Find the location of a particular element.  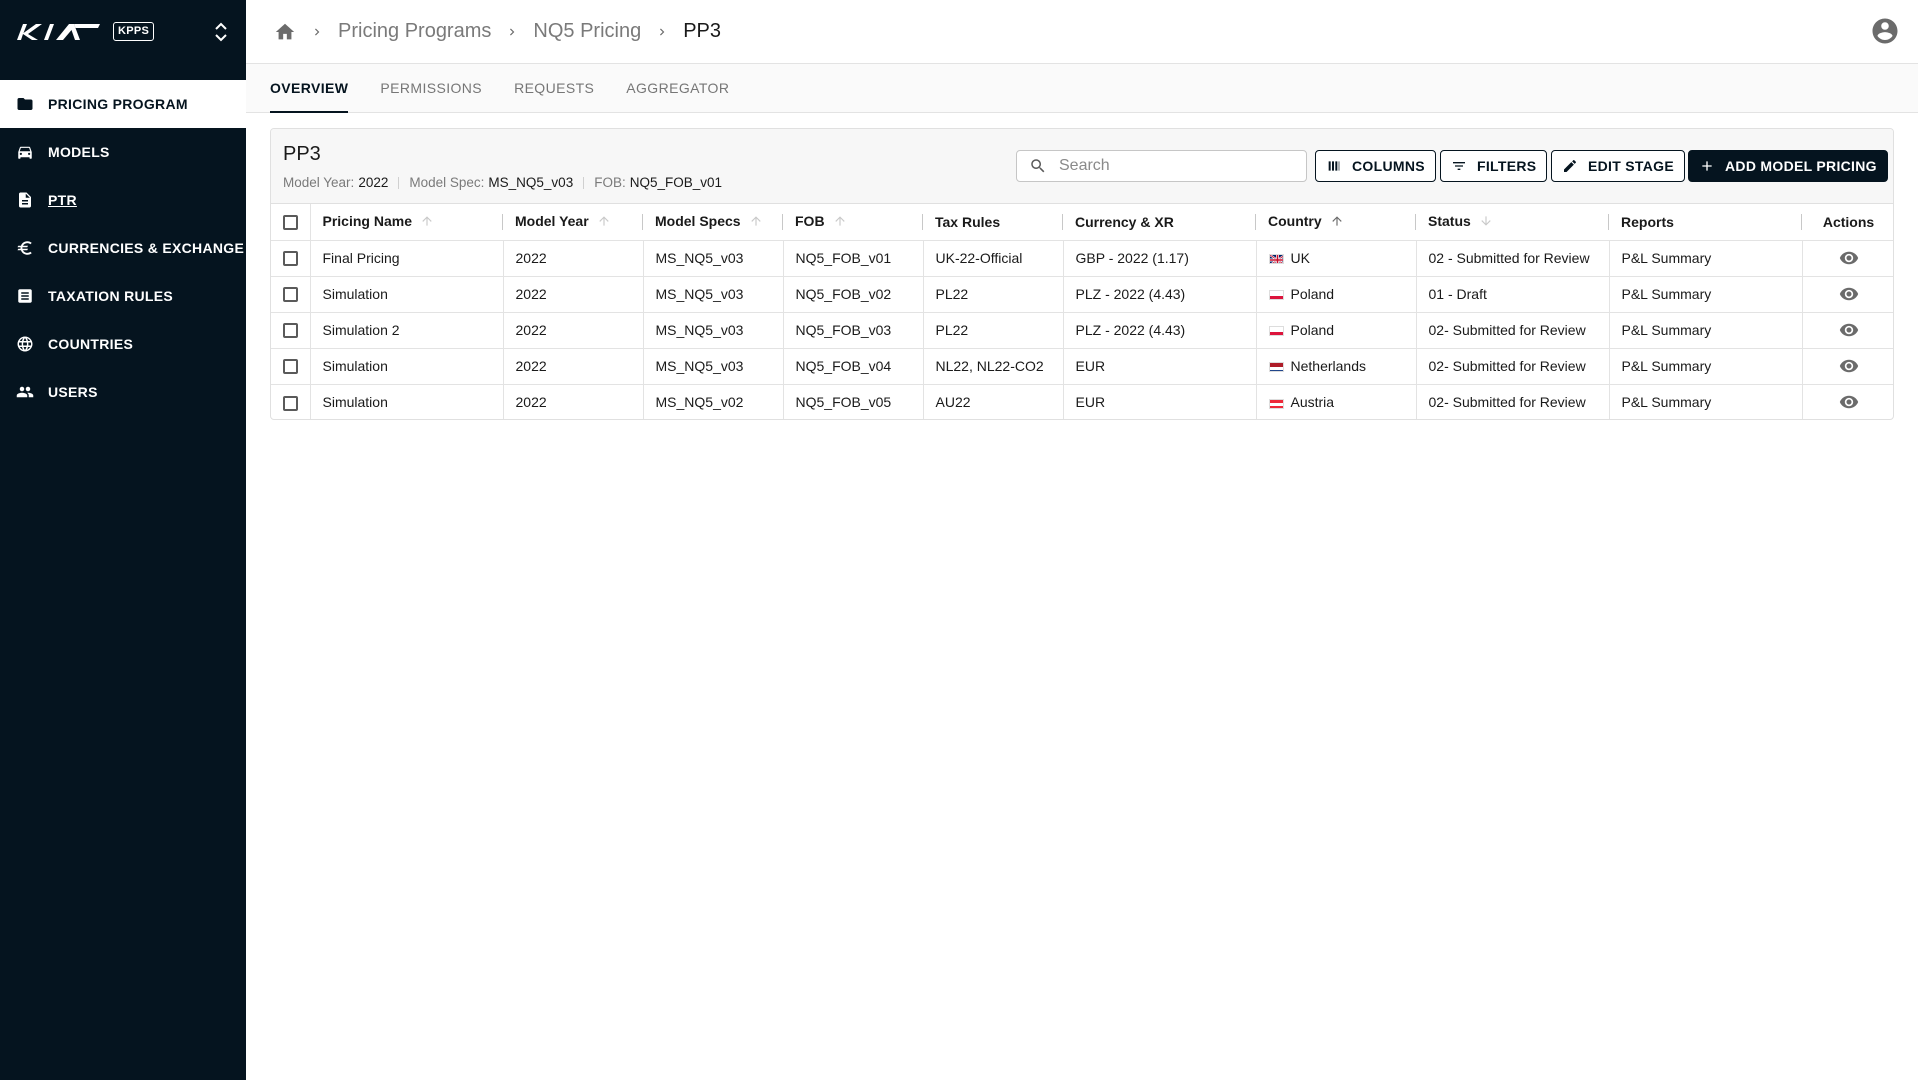

add-model-pricing-button-label: ADD MODEL PRICING is located at coordinates (1801, 166).